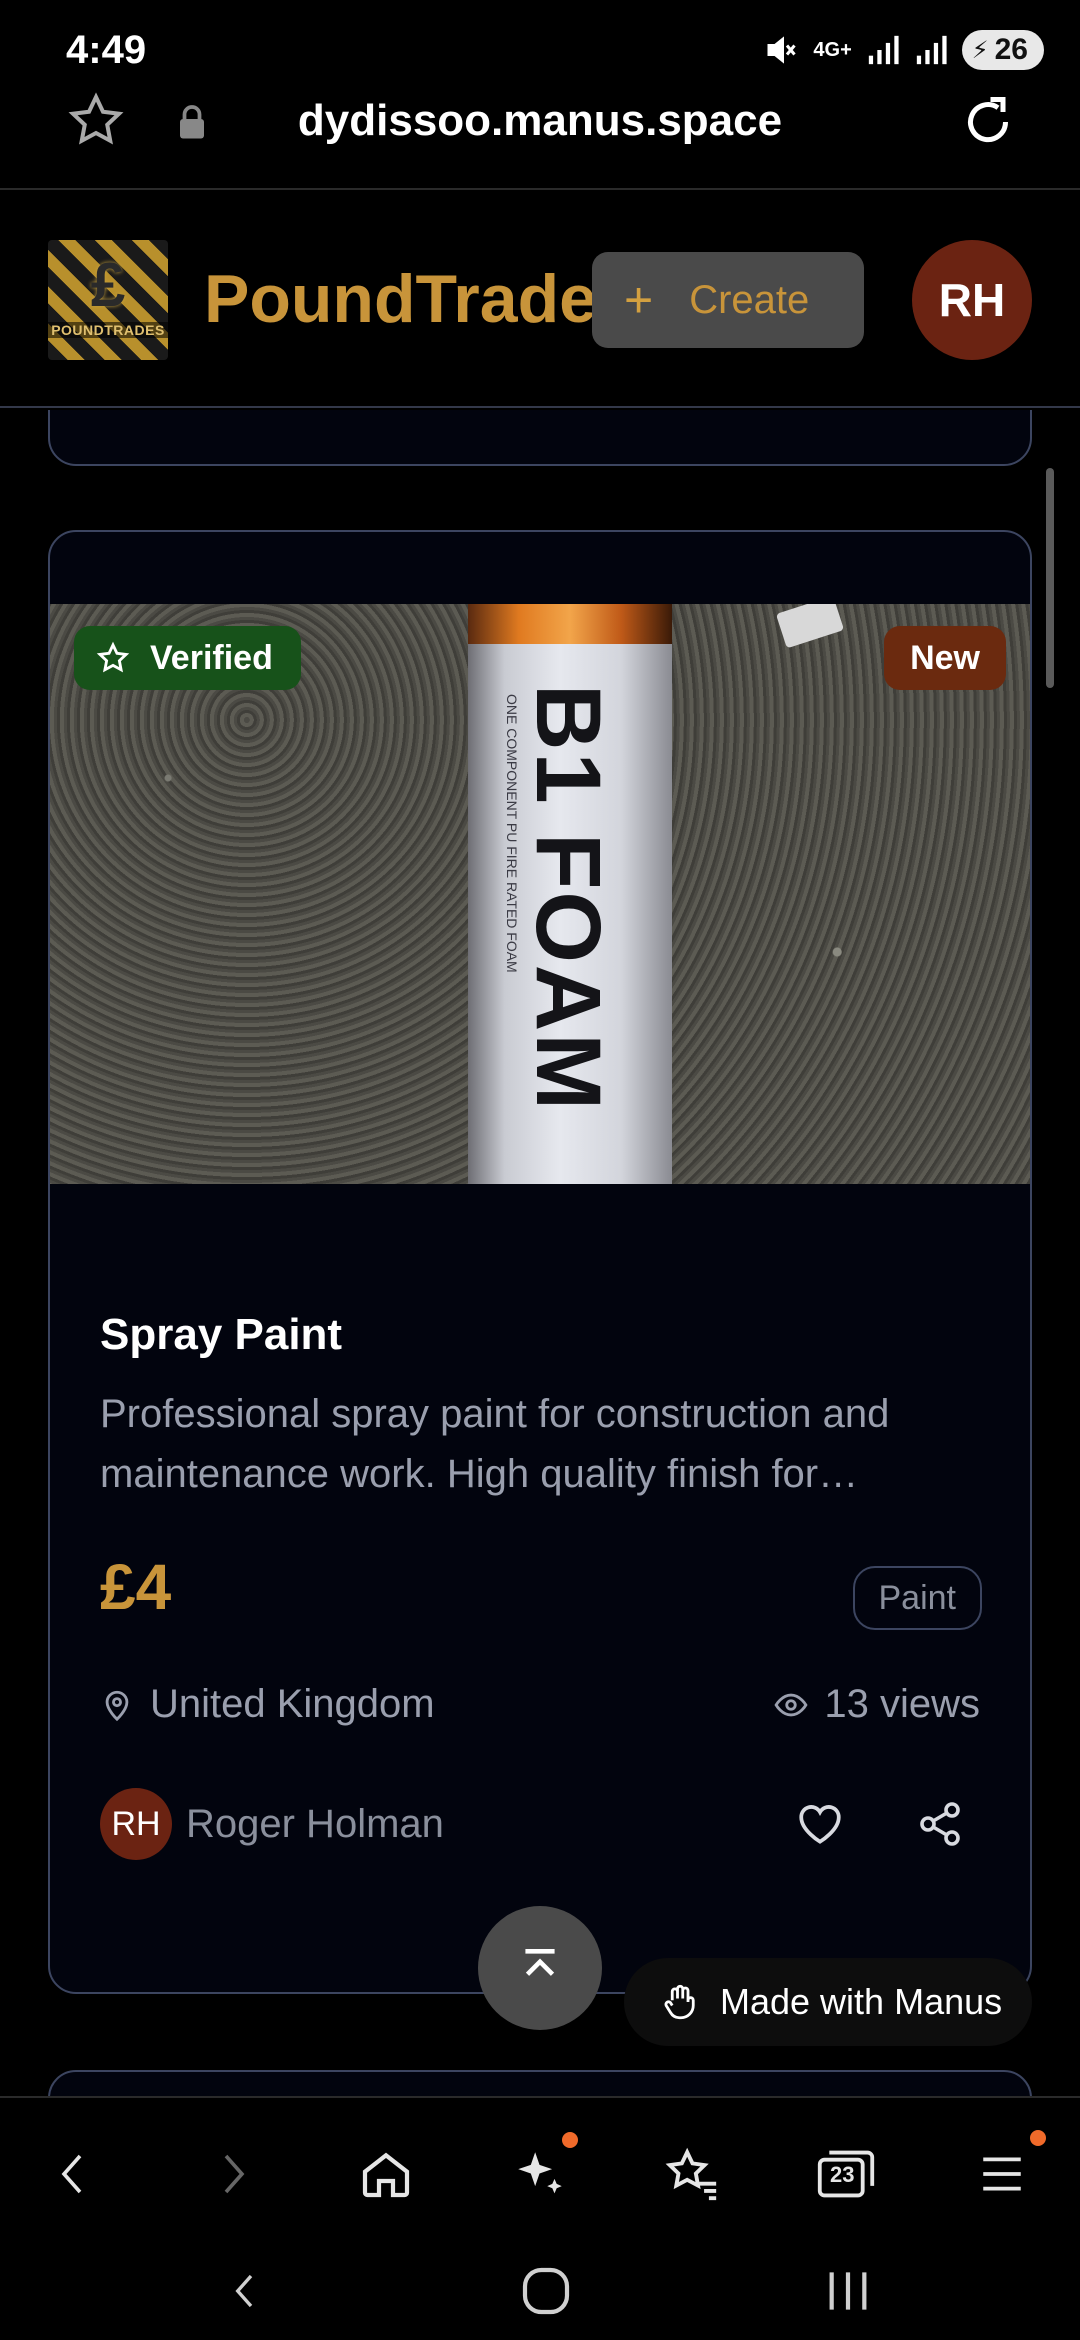  Describe the element at coordinates (903, 50) in the screenshot. I see `status-icons: 4G+ ⚡ 26` at that location.